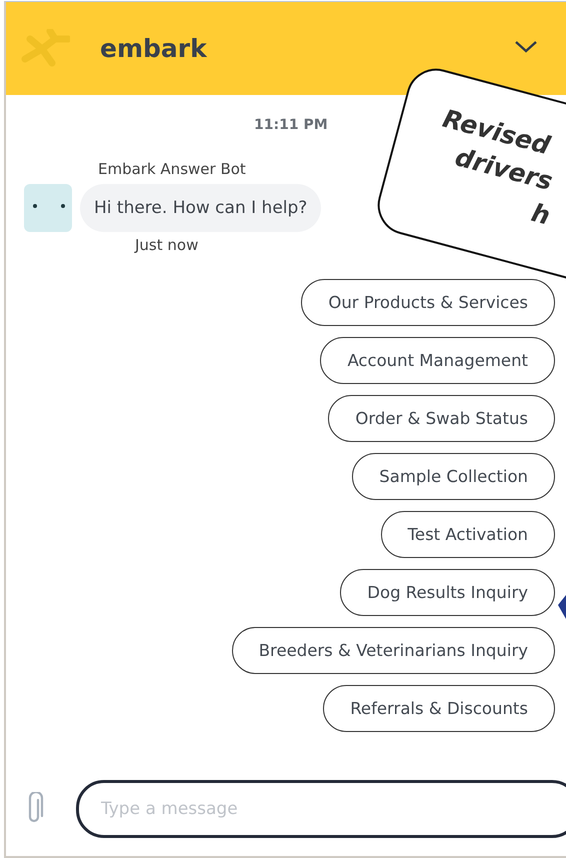 The image size is (566, 858). What do you see at coordinates (393, 650) in the screenshot?
I see `quick-reply-button: Breeders & Veterinarians Inquiry` at bounding box center [393, 650].